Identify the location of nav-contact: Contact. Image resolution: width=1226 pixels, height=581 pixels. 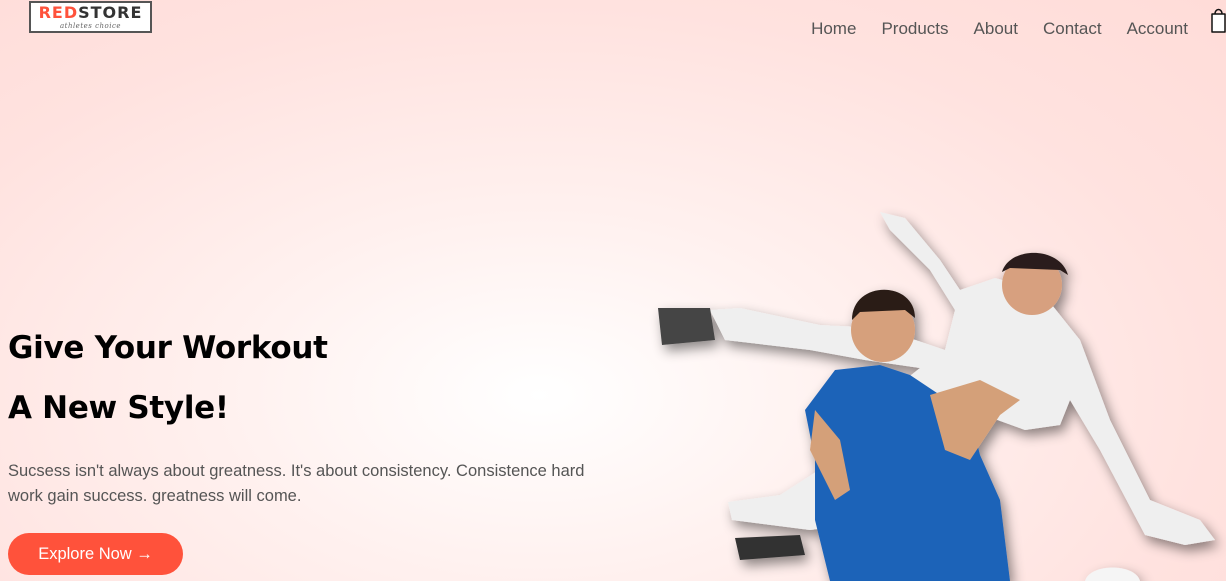
(1072, 29).